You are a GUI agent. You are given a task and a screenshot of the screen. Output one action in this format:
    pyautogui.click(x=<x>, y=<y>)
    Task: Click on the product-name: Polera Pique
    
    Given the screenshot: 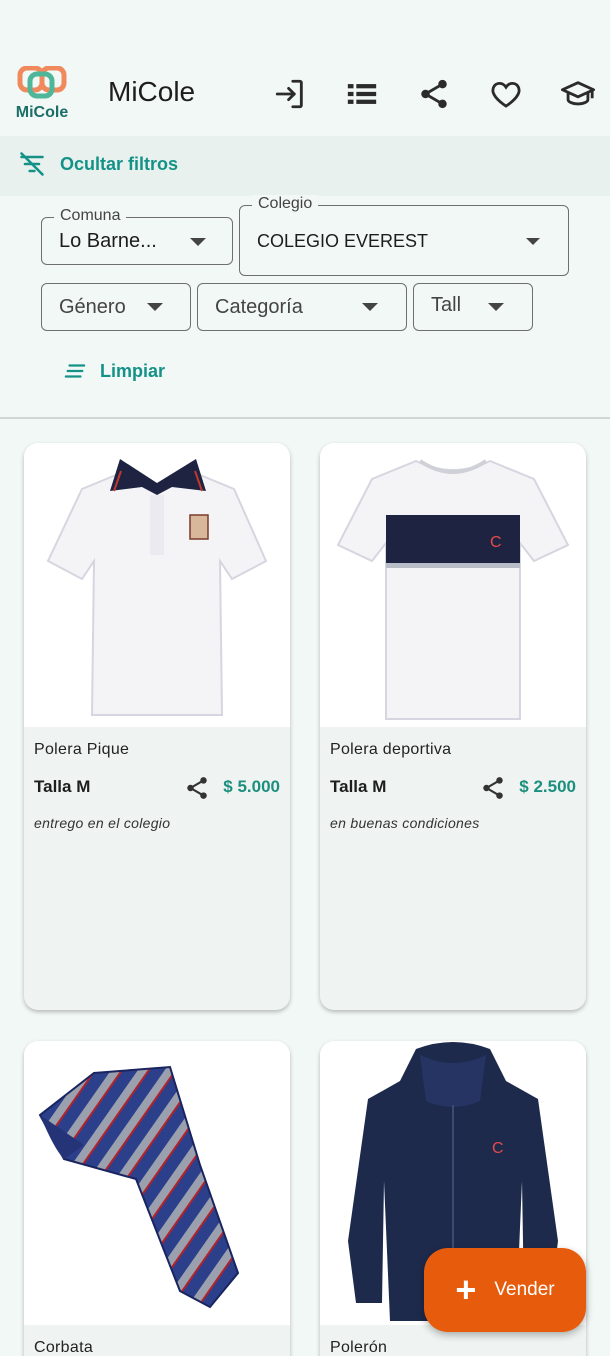 What is the action you would take?
    pyautogui.click(x=82, y=749)
    